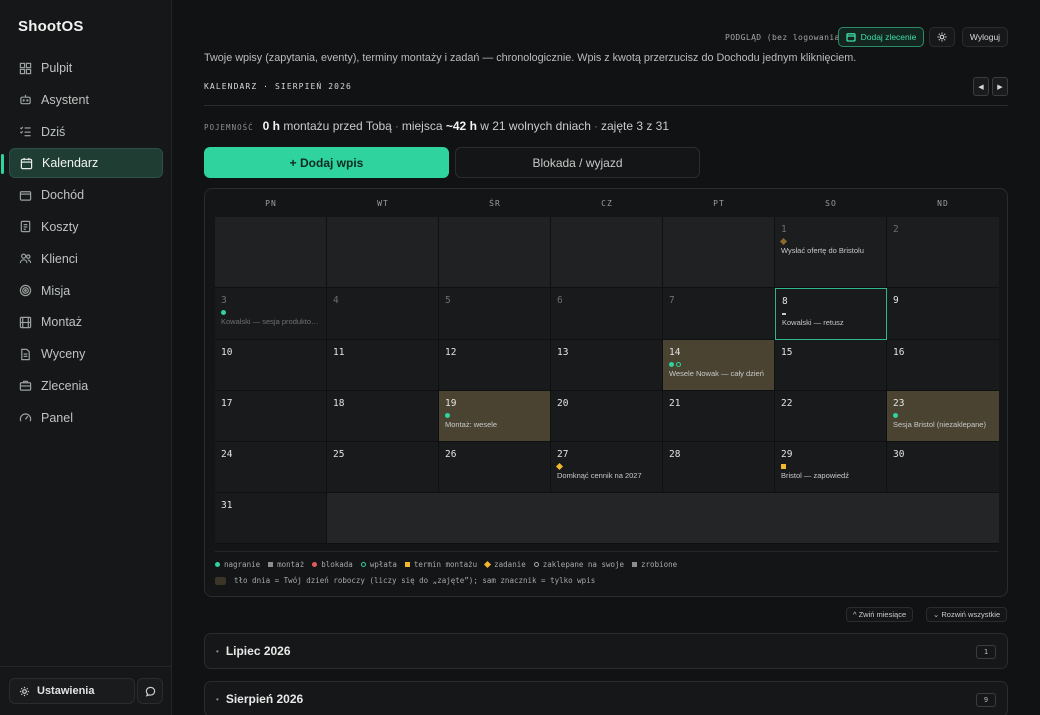 The width and height of the screenshot is (1040, 715). I want to click on calendar-day-cell: 30, so click(943, 467).